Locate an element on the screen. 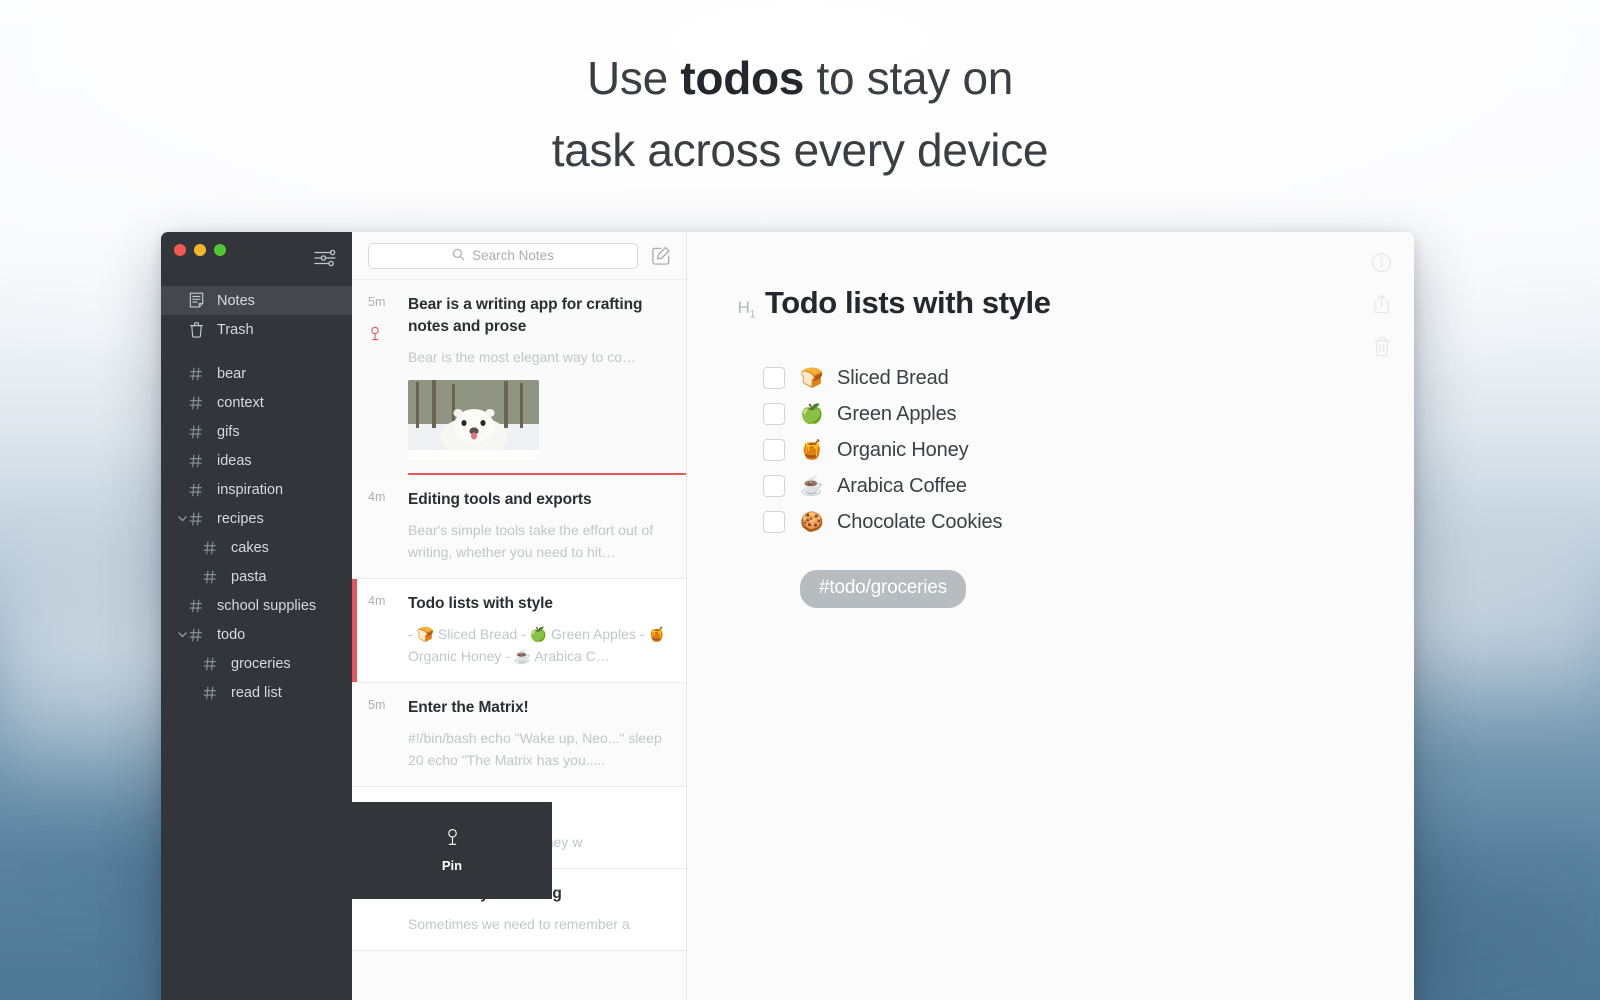  sidebar-item-recipes: recipes is located at coordinates (256, 518).